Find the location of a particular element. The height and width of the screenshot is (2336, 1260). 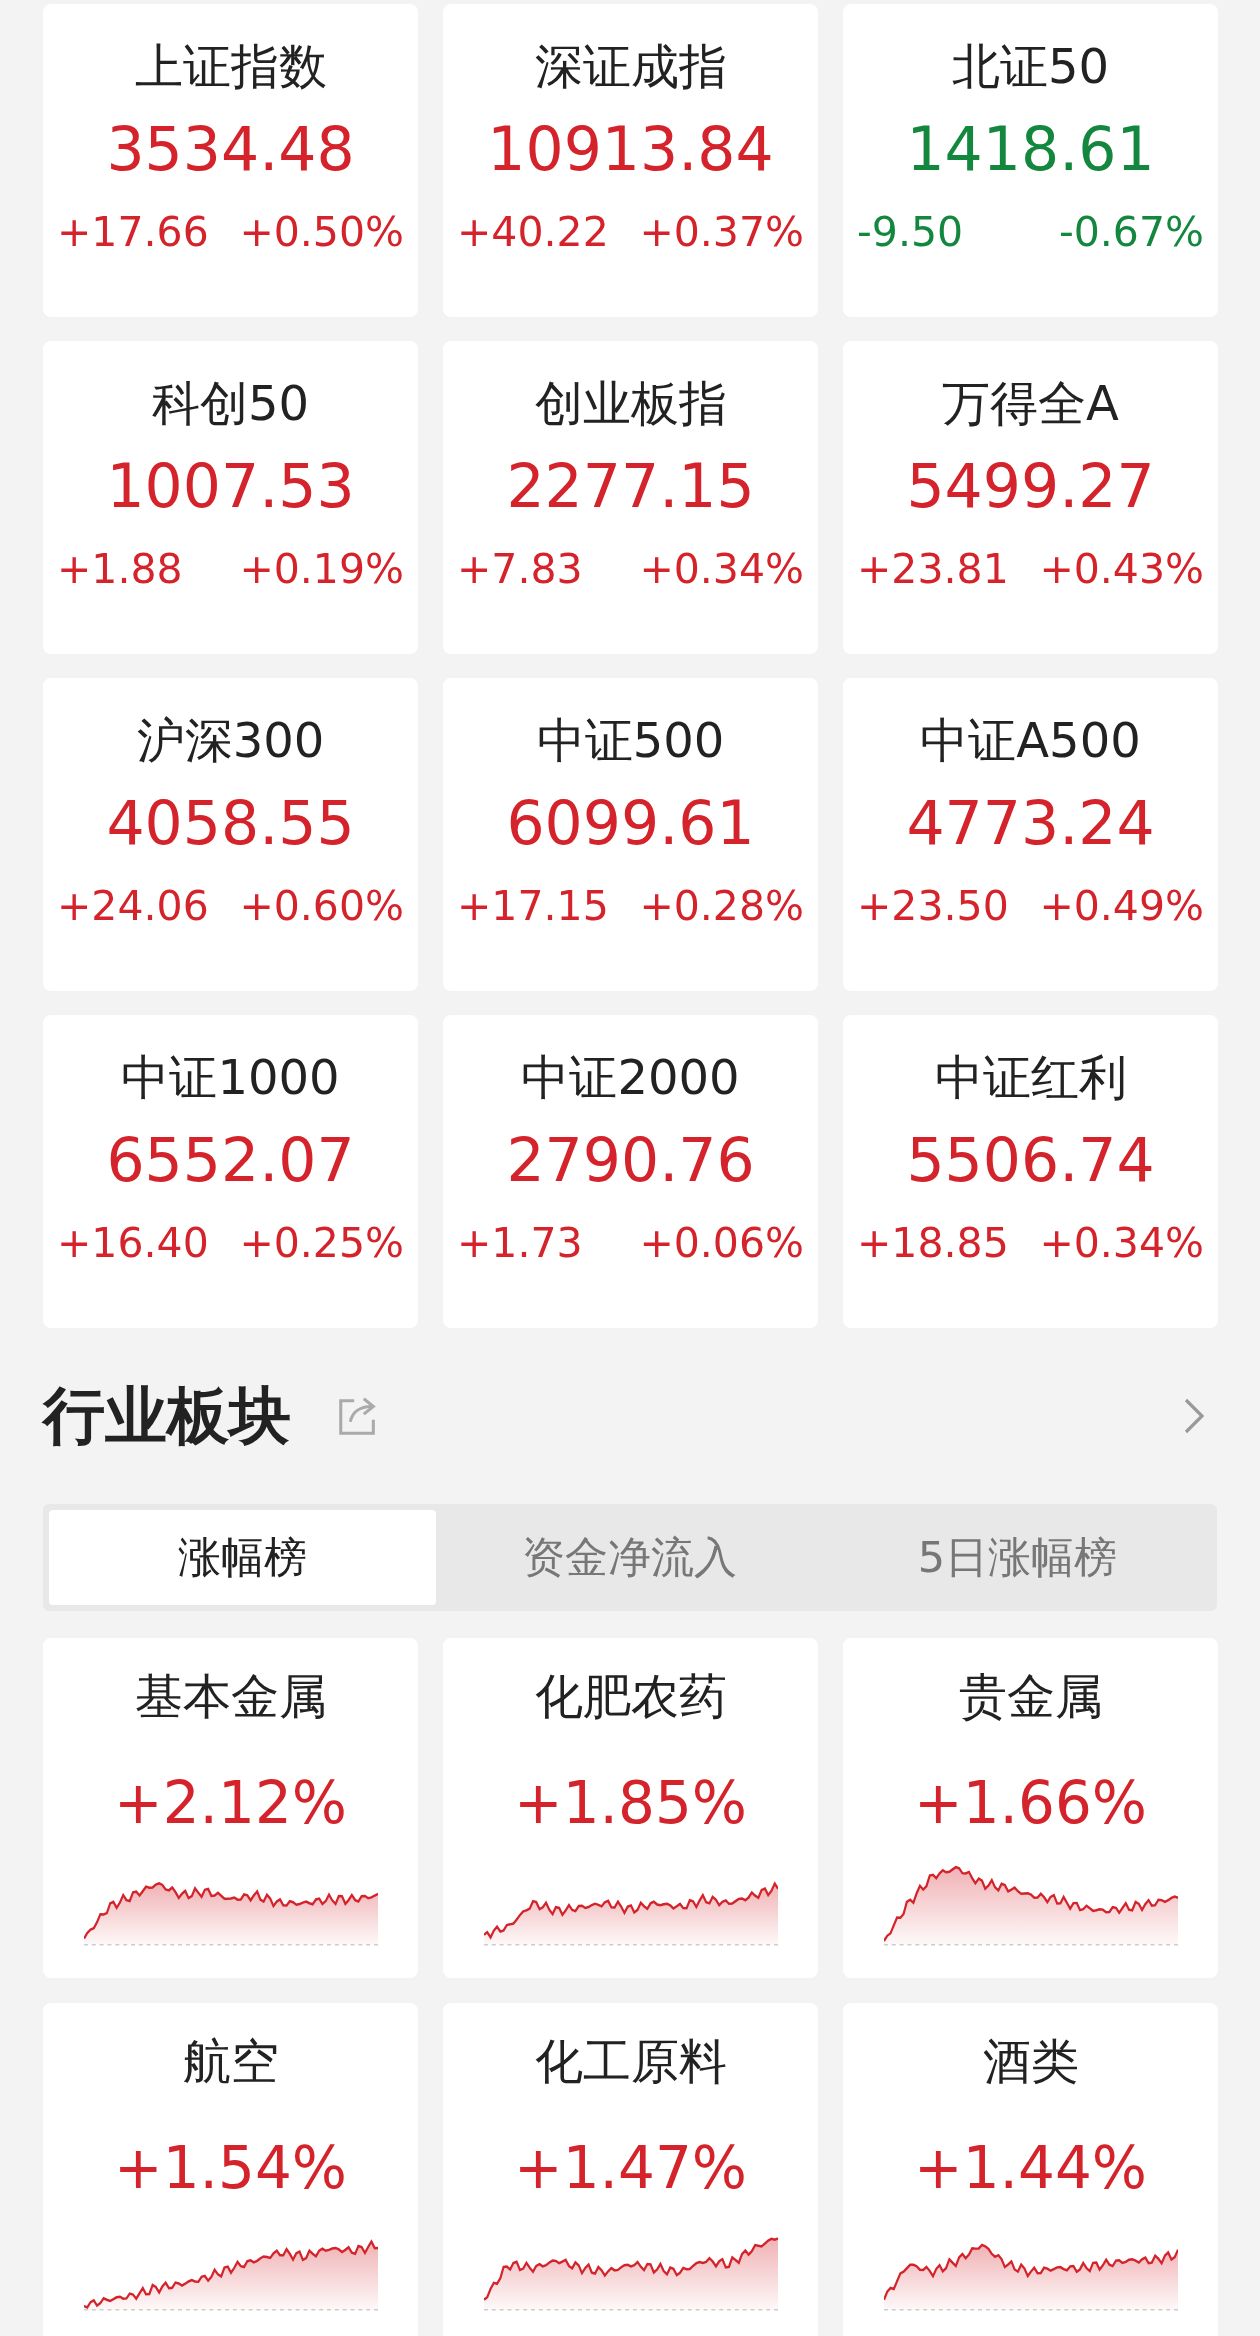

change-percent: +0.43% is located at coordinates (1121, 568).